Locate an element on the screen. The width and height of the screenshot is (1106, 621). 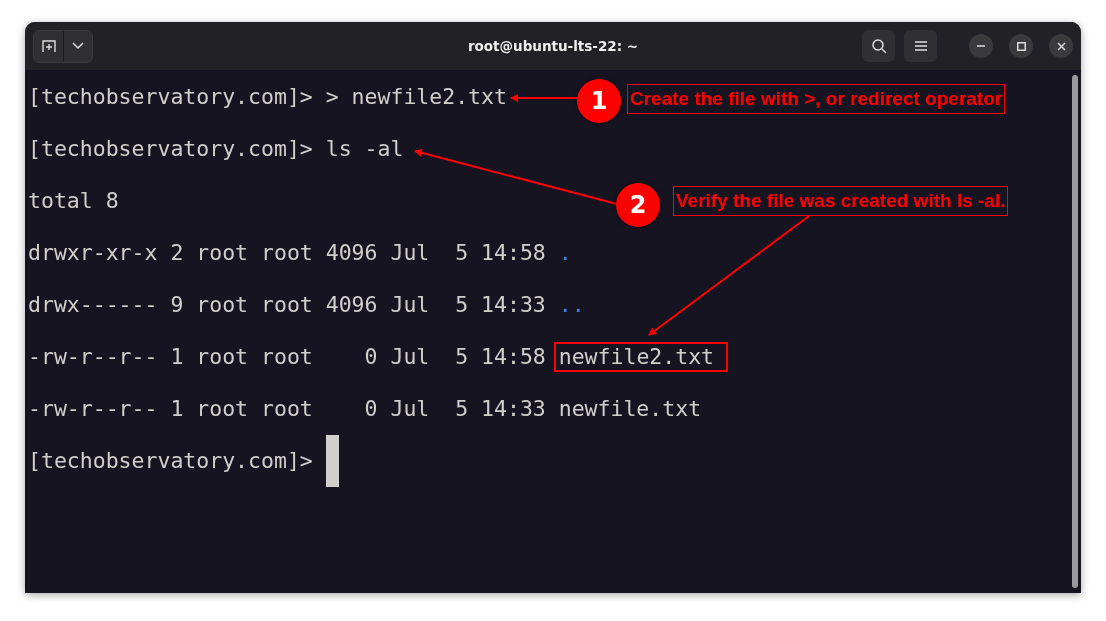
scrollbar is located at coordinates (1075, 331).